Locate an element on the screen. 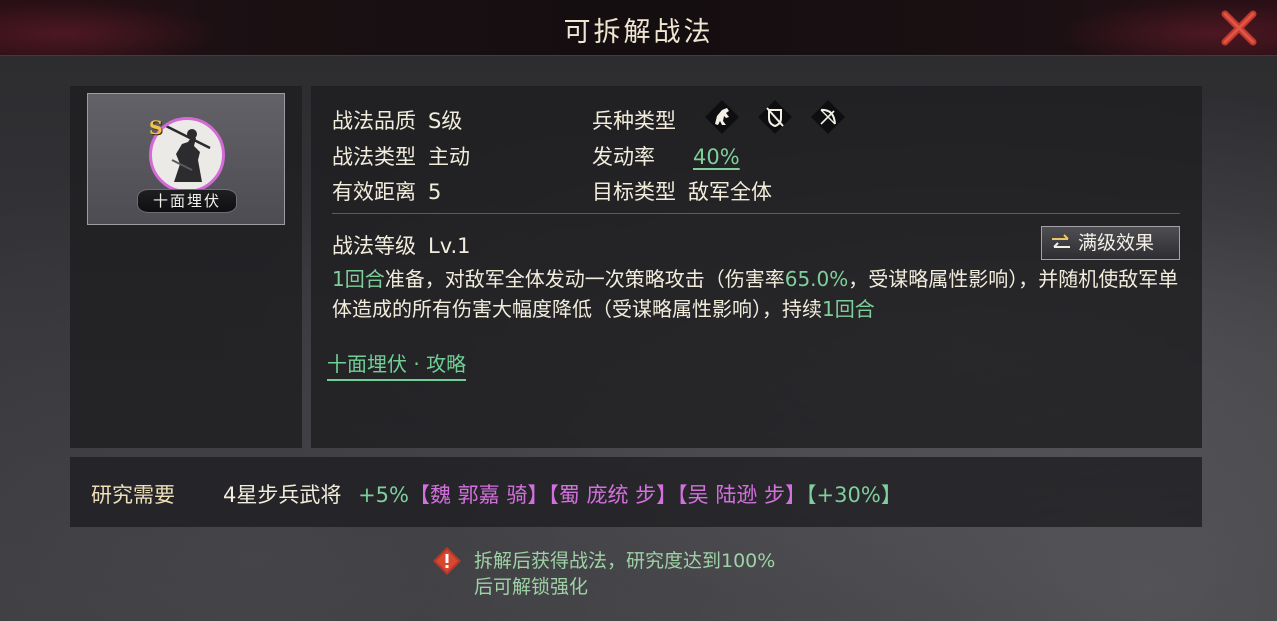  level-value: Lv.1 is located at coordinates (449, 246).